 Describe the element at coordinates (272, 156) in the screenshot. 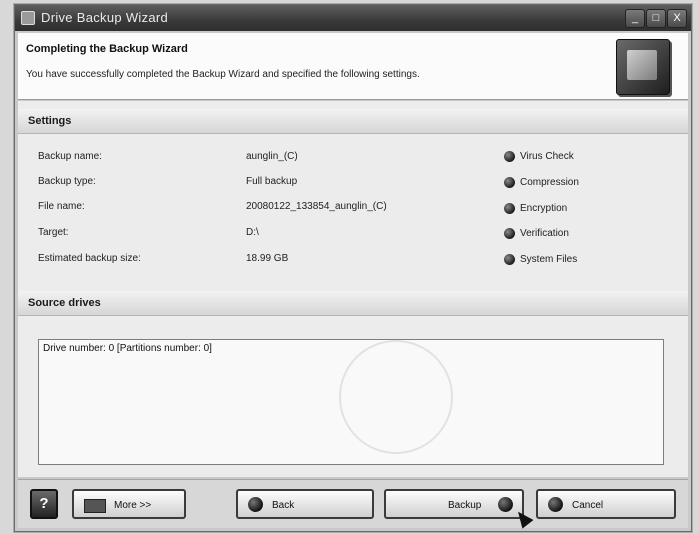

I see `backup-name-value: aunglin_(C)` at that location.